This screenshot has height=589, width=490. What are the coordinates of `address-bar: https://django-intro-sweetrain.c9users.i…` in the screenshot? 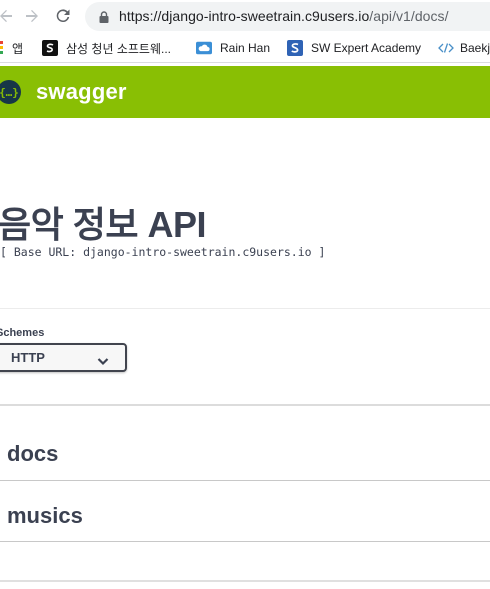 It's located at (287, 16).